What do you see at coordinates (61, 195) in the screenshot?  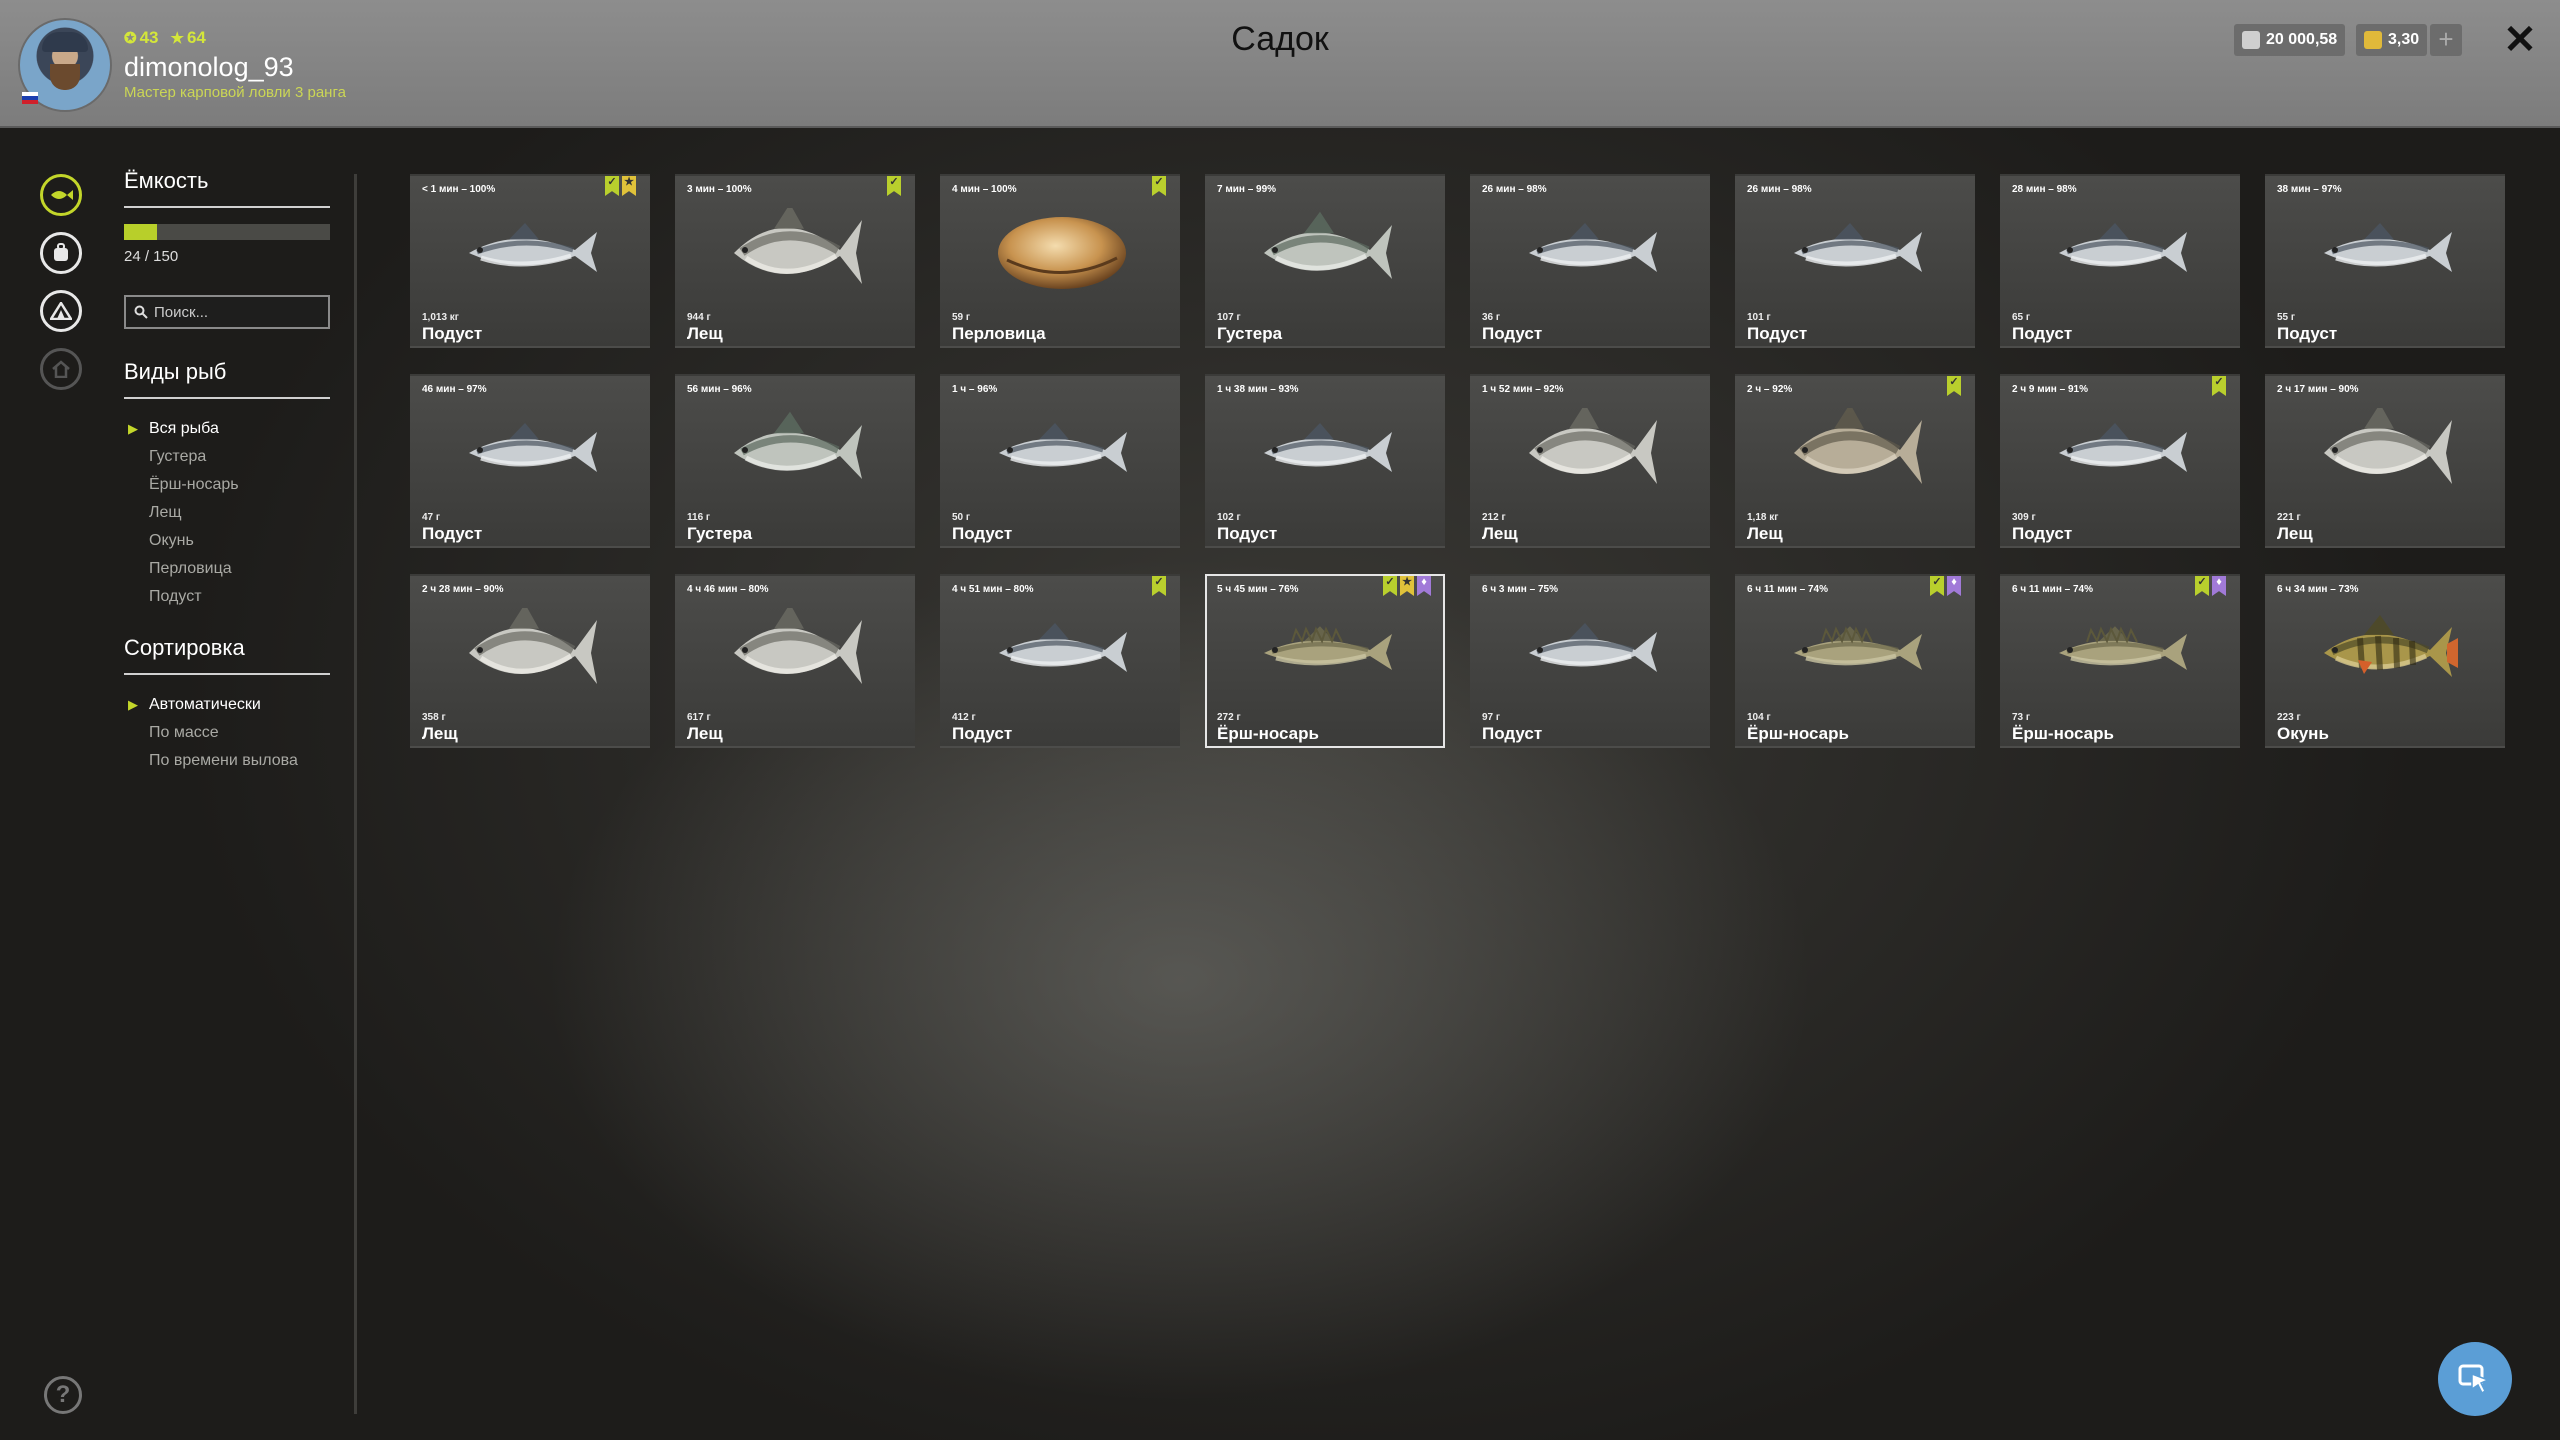 I see `fish-icon` at bounding box center [61, 195].